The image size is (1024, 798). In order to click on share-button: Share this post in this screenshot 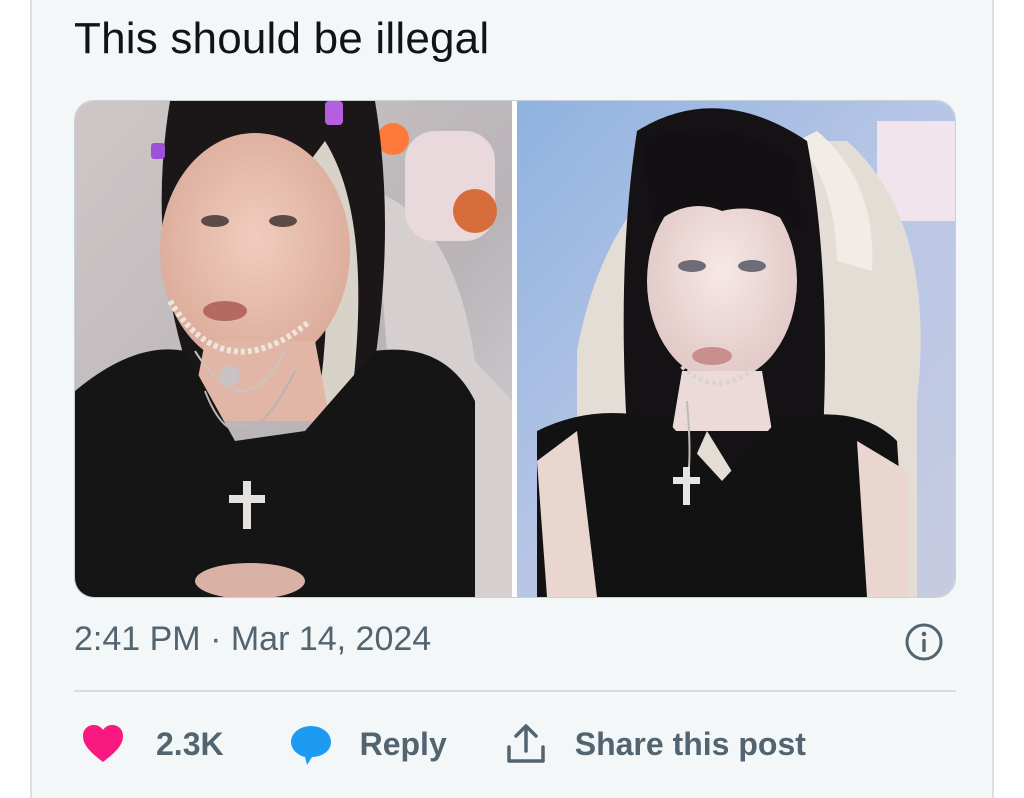, I will do `click(654, 744)`.